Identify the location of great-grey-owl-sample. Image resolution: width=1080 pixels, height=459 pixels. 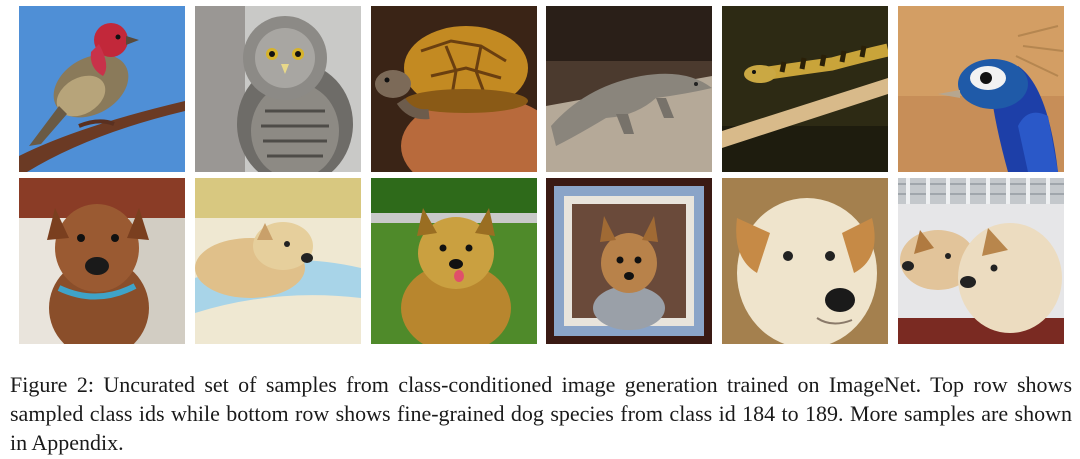
(278, 89).